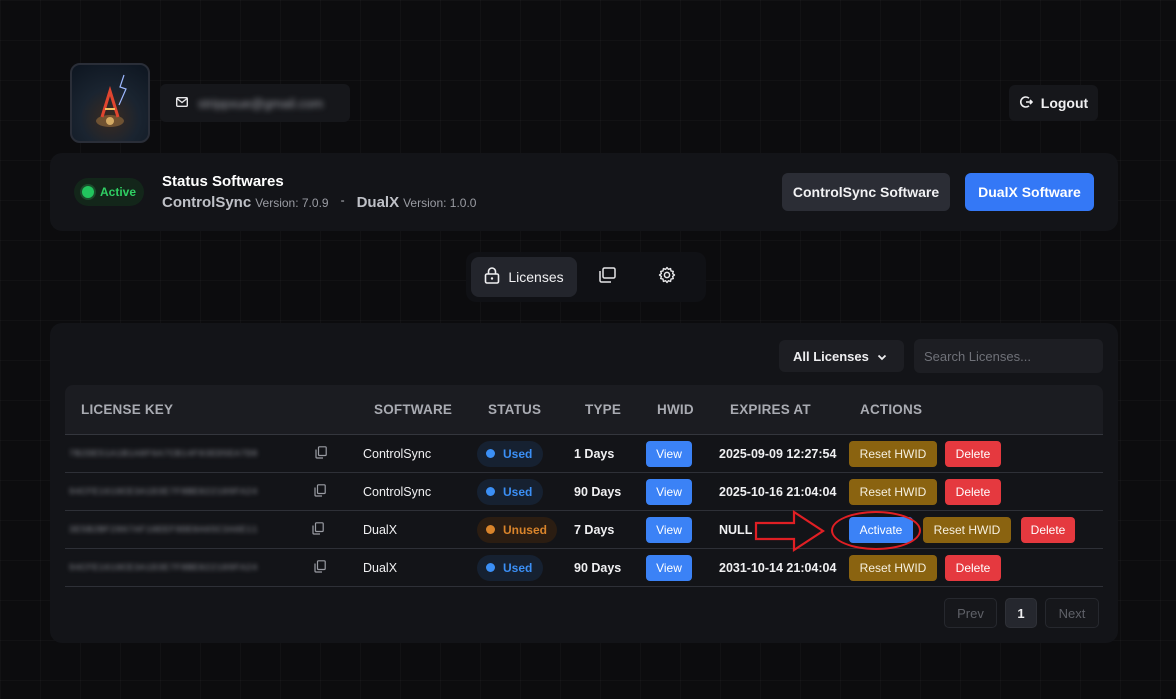  Describe the element at coordinates (378, 202) in the screenshot. I see `version-name-dualx: DualX` at that location.